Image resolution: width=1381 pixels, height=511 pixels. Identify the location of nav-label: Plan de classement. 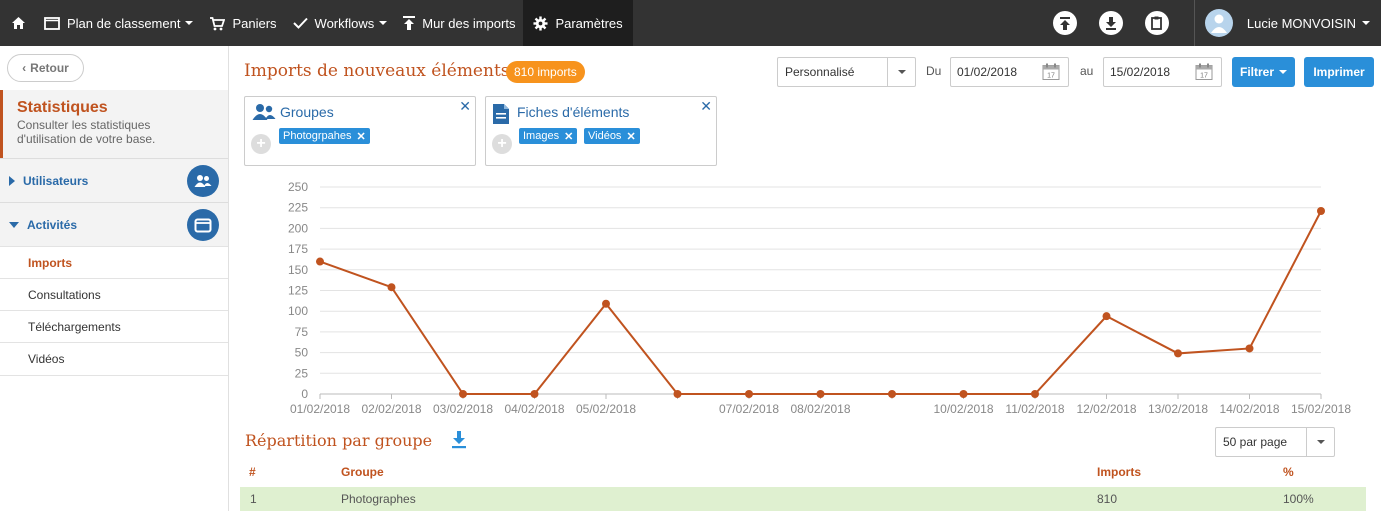
(124, 23).